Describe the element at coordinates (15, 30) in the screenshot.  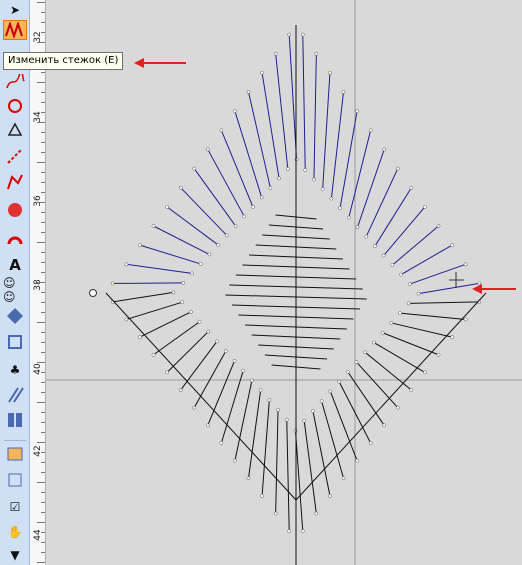
I see `zigzag-stitch-icon` at that location.